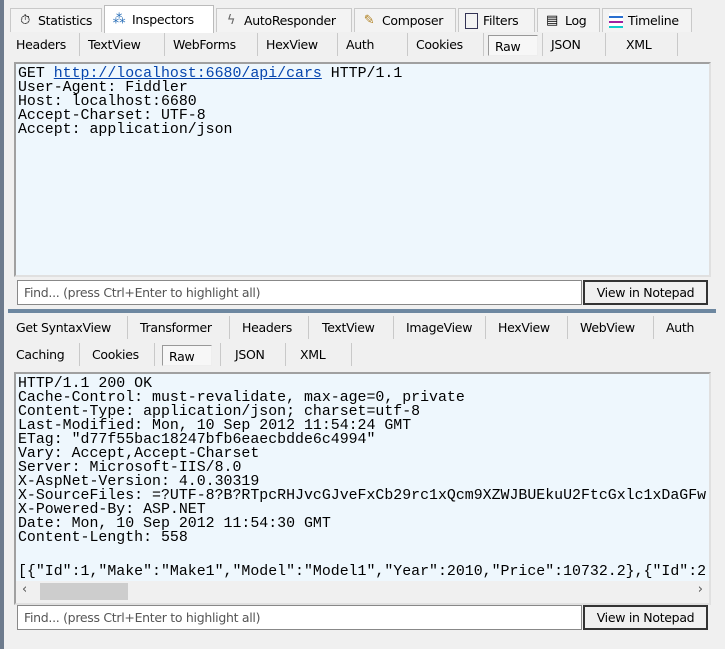  What do you see at coordinates (405, 20) in the screenshot?
I see `tab-composer: ✎ Composer` at bounding box center [405, 20].